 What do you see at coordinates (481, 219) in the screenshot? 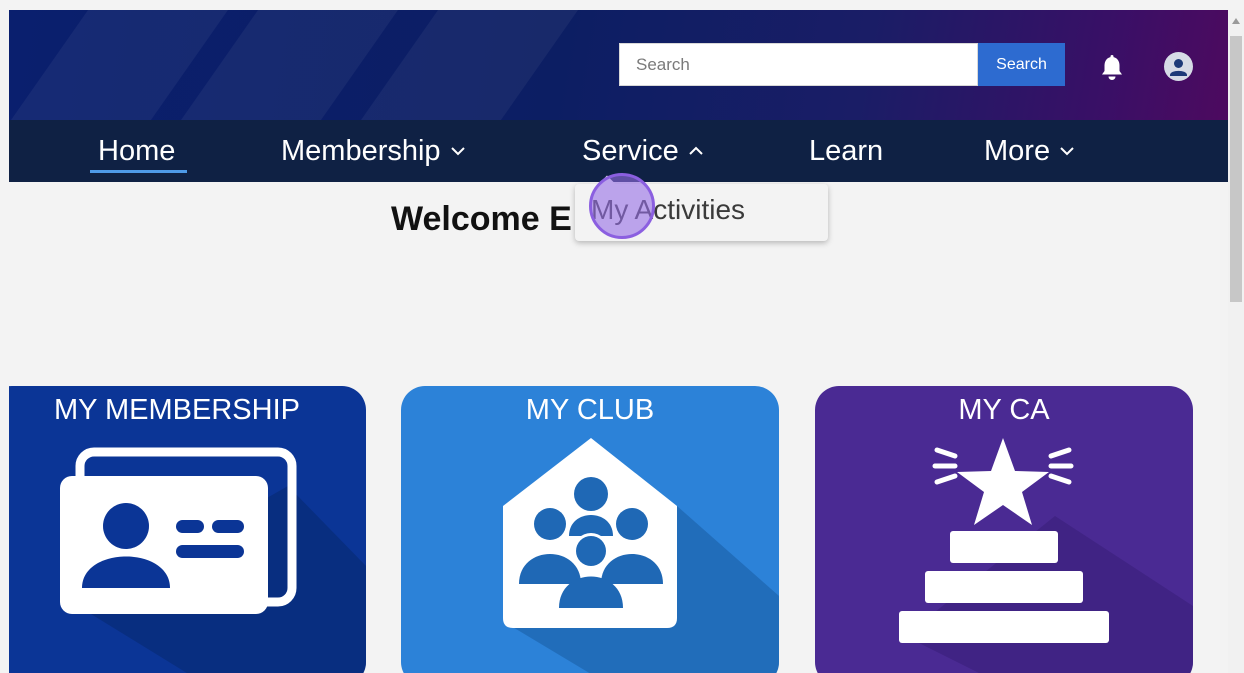
I see `welcome-heading: Welcome E` at bounding box center [481, 219].